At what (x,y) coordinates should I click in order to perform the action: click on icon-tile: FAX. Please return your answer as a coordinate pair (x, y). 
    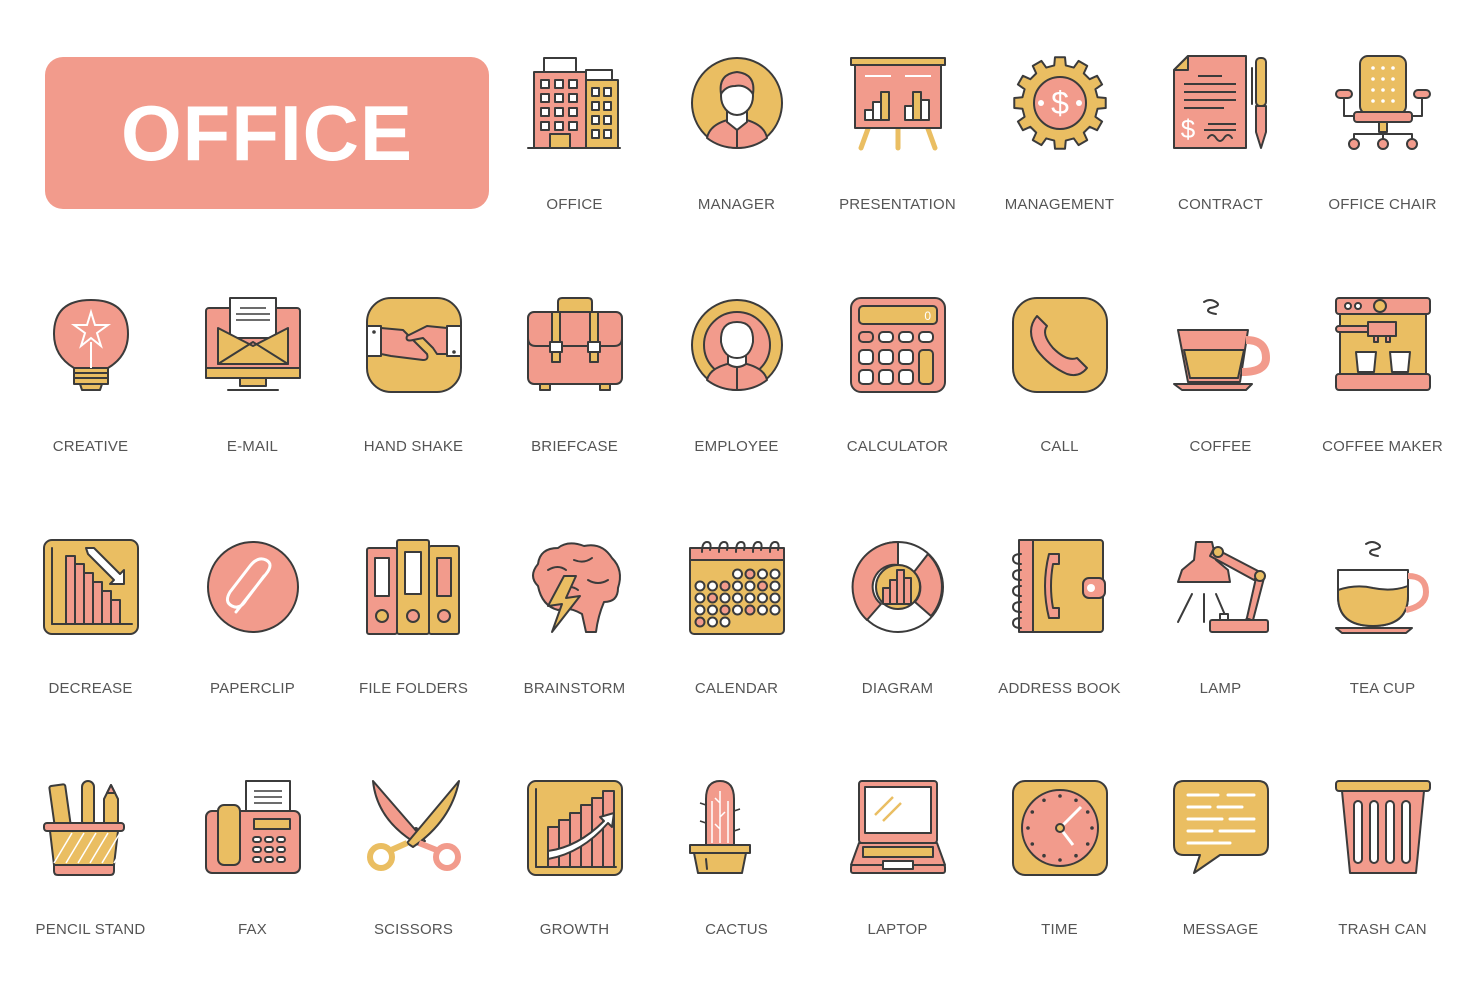
    Looking at the image, I should click on (252, 880).